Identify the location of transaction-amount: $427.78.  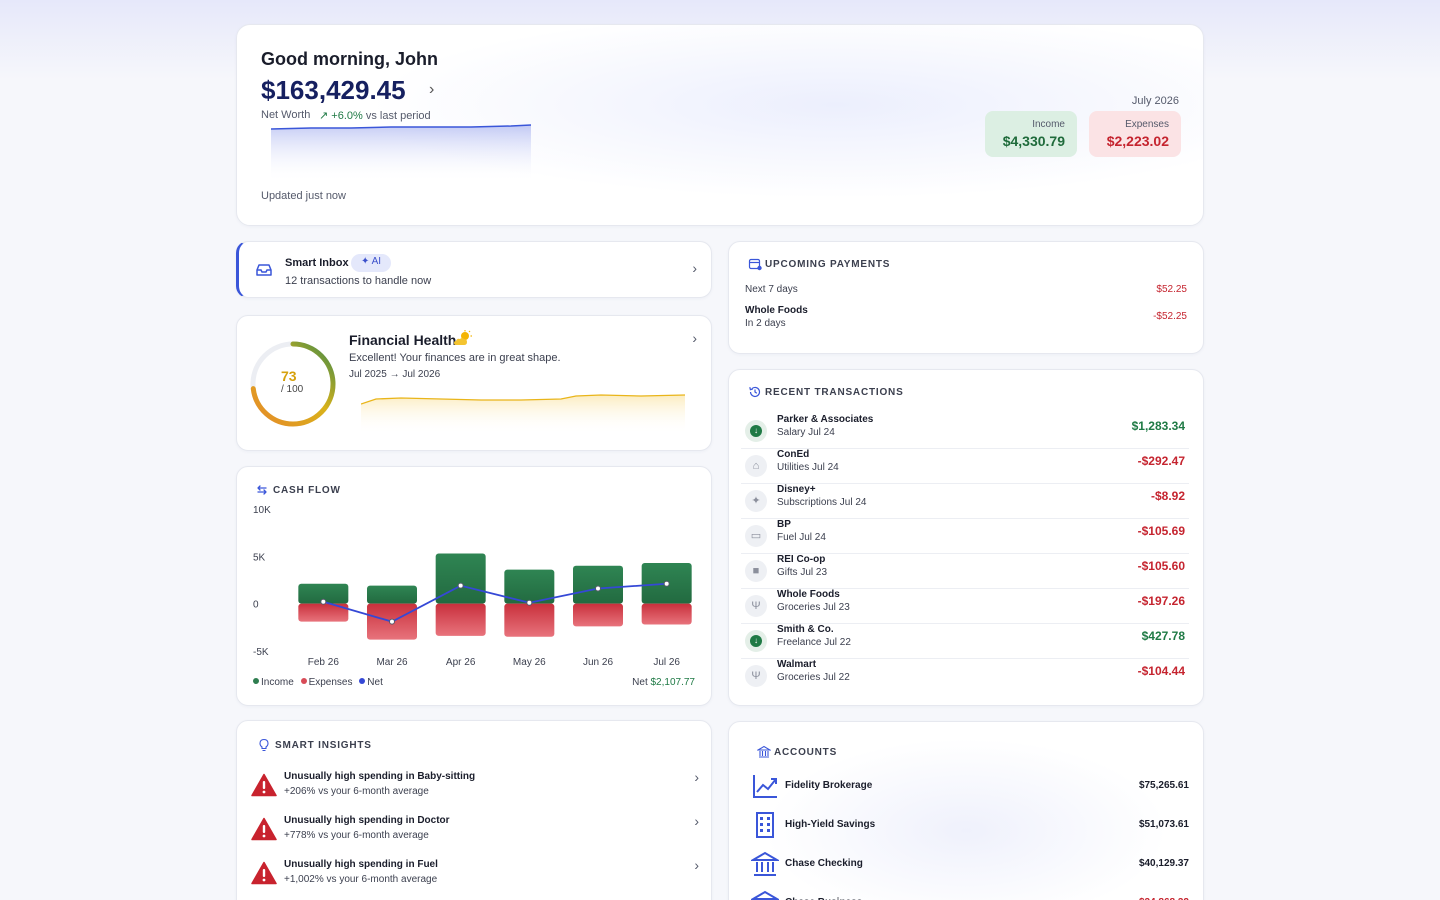
(1163, 636).